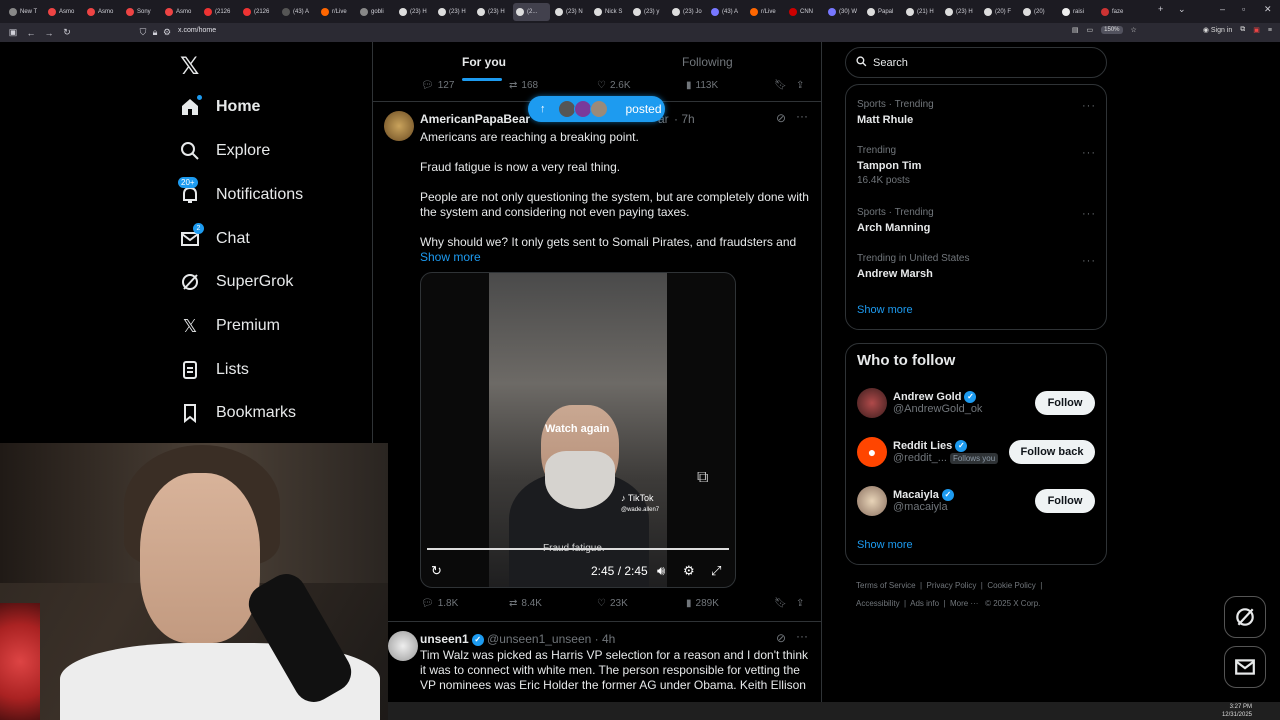  Describe the element at coordinates (1116, 12) in the screenshot. I see `browser-tab: faze` at that location.